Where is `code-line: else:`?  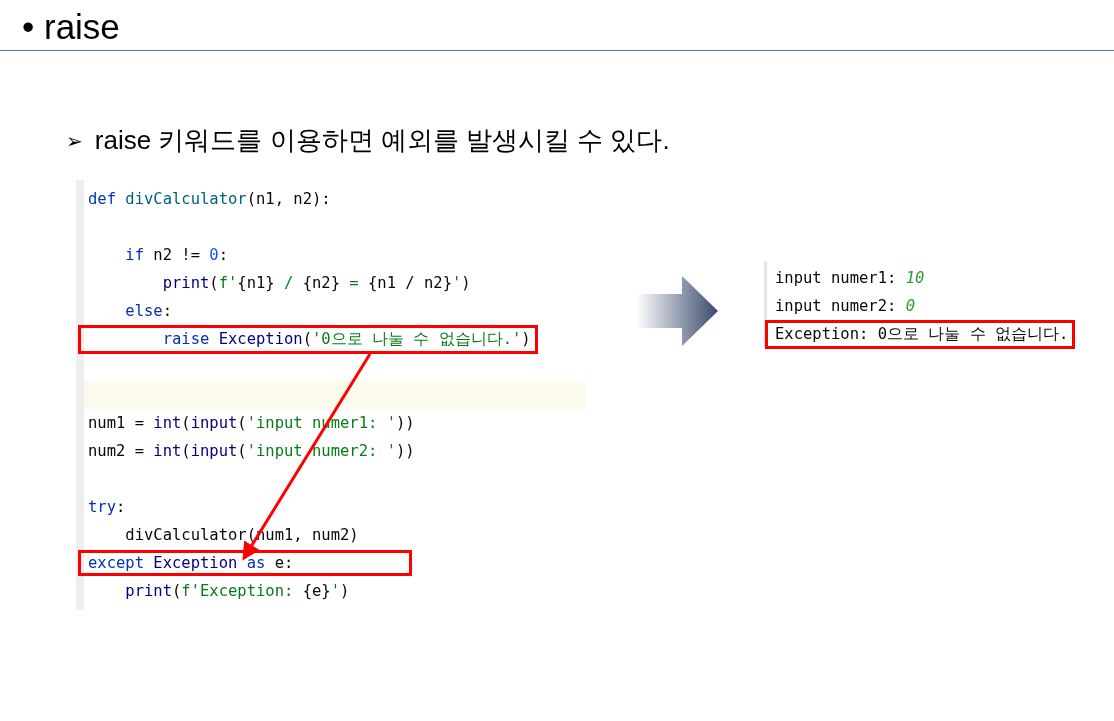 code-line: else: is located at coordinates (148, 311).